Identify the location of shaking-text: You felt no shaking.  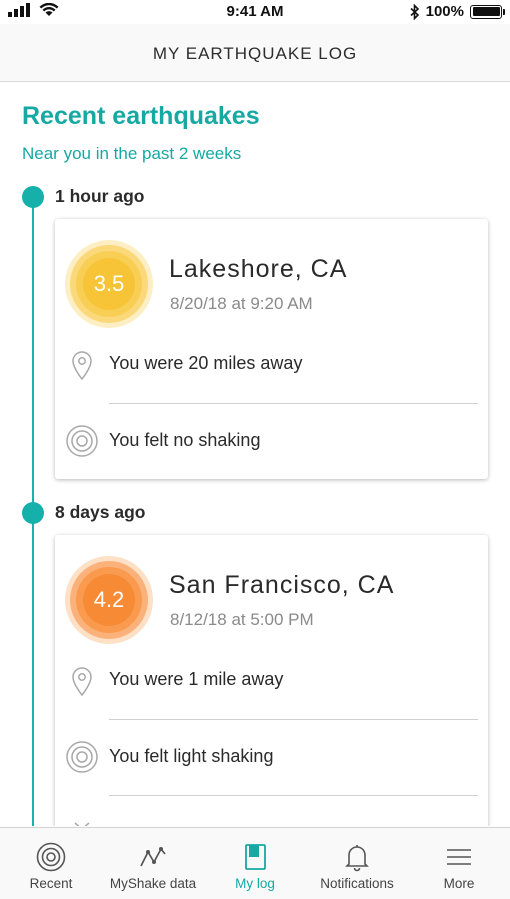
(185, 440).